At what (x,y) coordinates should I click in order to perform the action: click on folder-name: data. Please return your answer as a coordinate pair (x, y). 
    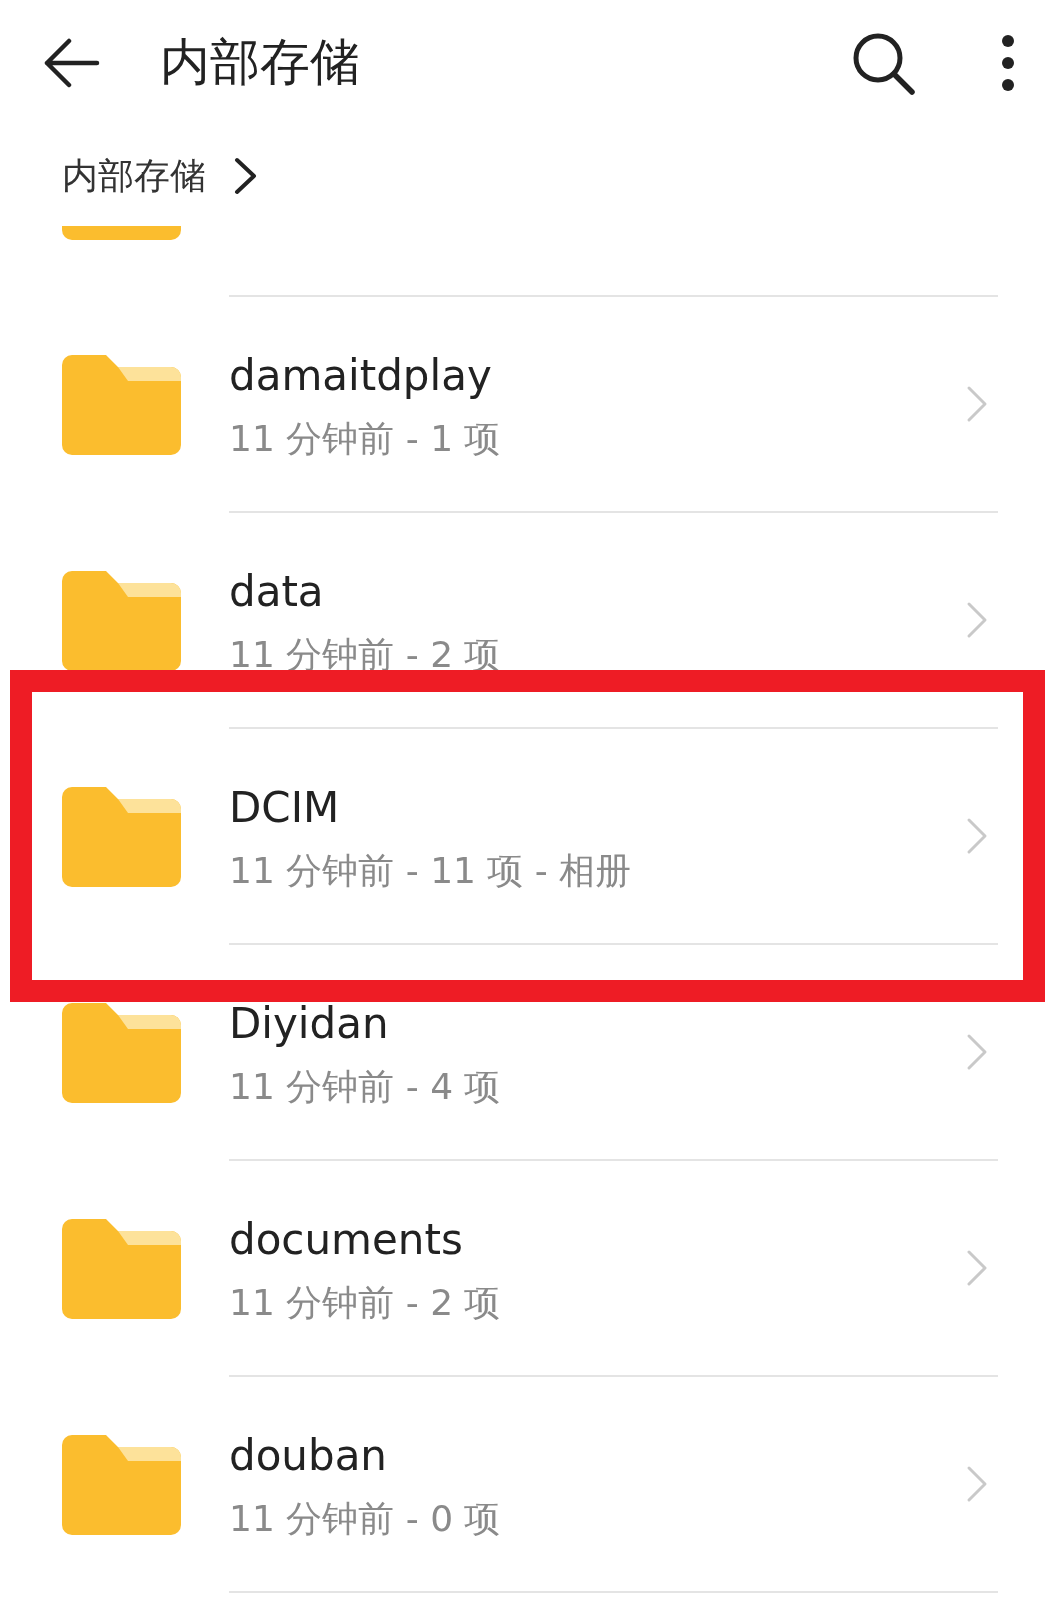
    Looking at the image, I should click on (277, 592).